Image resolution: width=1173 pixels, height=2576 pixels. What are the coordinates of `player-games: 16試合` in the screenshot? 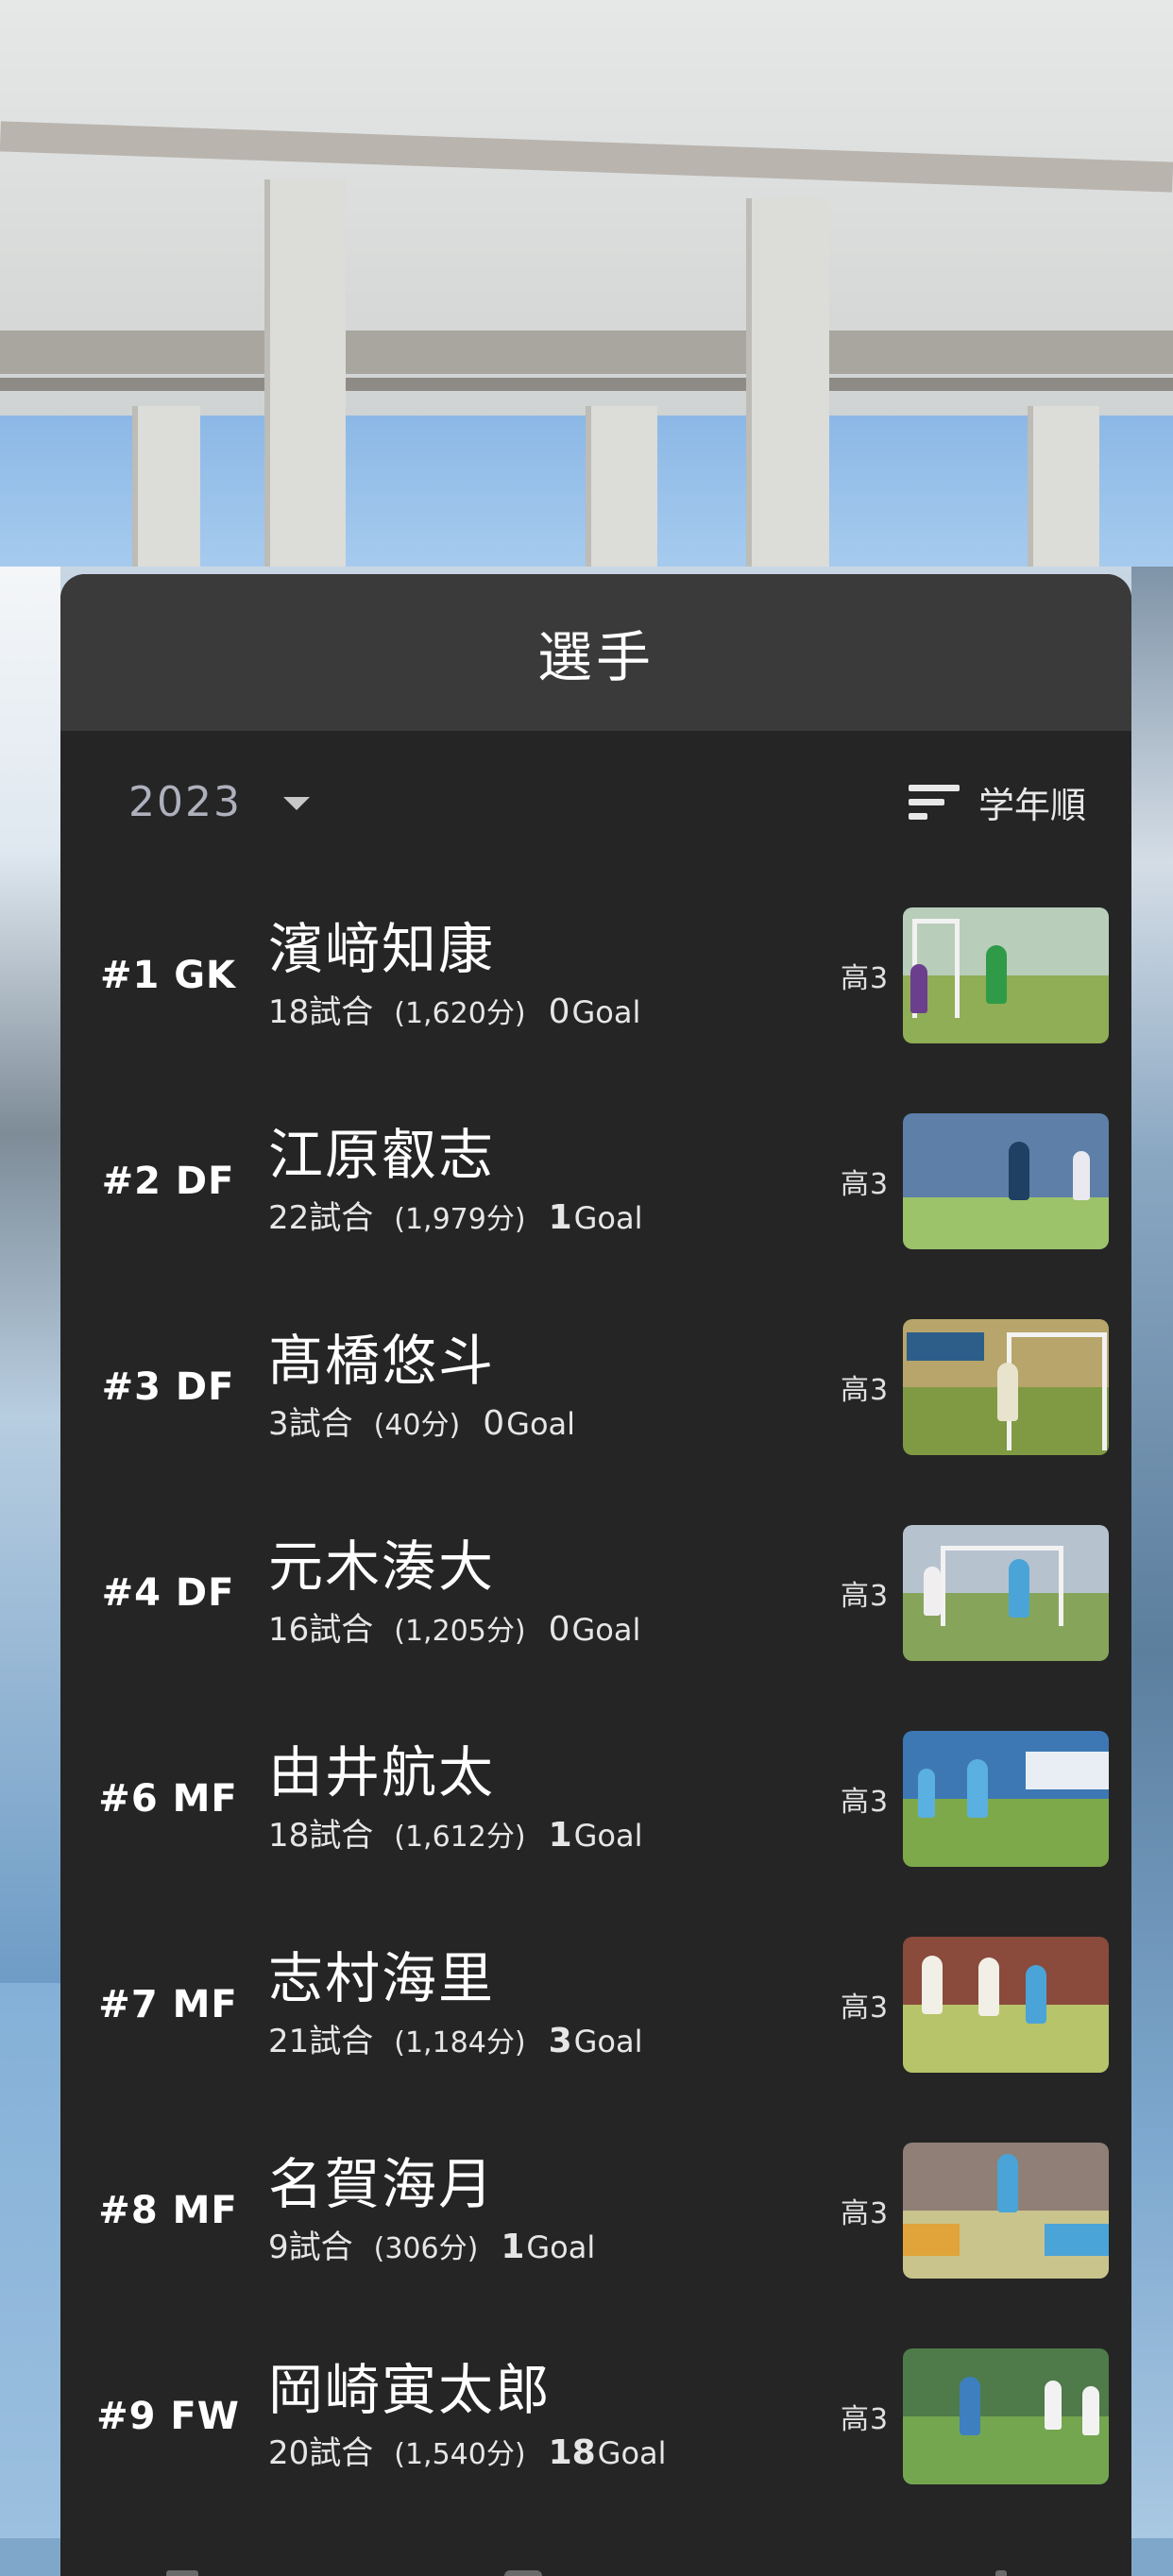 It's located at (321, 1630).